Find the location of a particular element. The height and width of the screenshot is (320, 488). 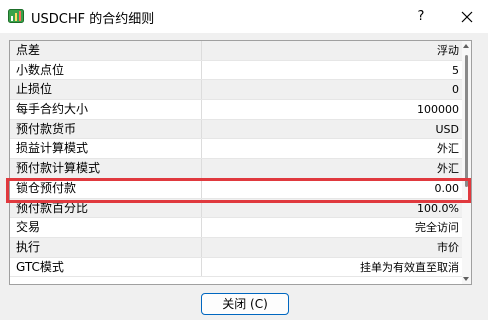

table-row: 损益计算模式 外汇 is located at coordinates (236, 149).